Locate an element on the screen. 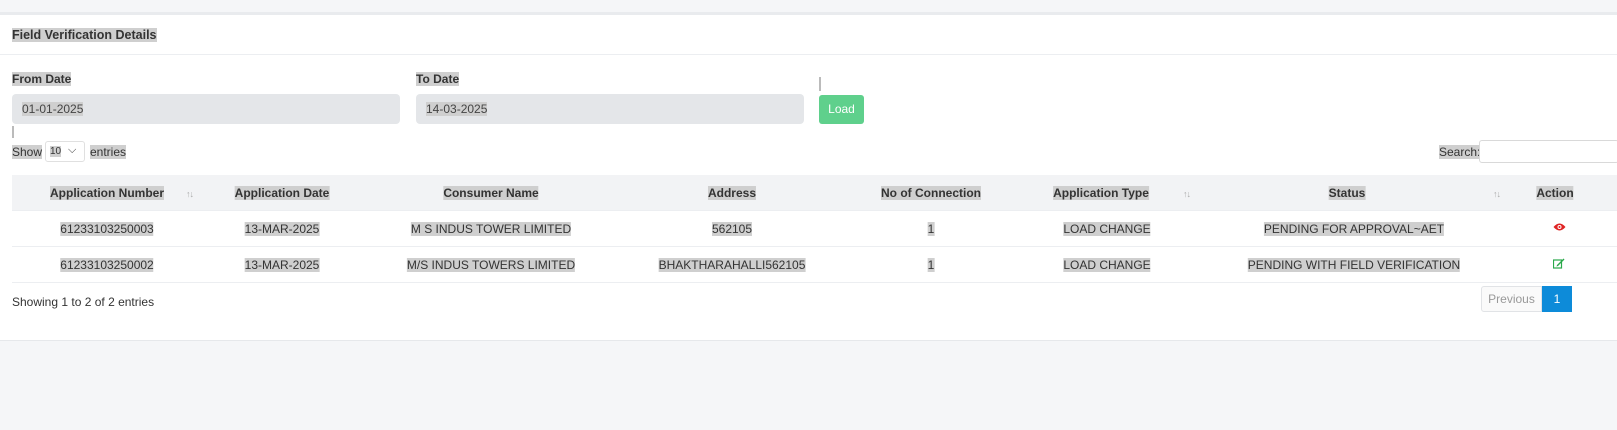  search-input is located at coordinates (1548, 151).